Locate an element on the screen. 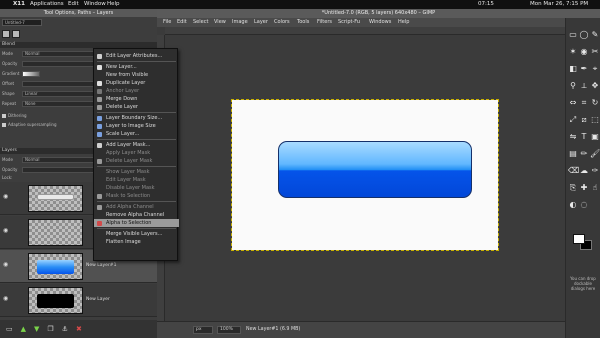 This screenshot has height=338, width=600. pencil-icon: ✏ is located at coordinates (584, 154).